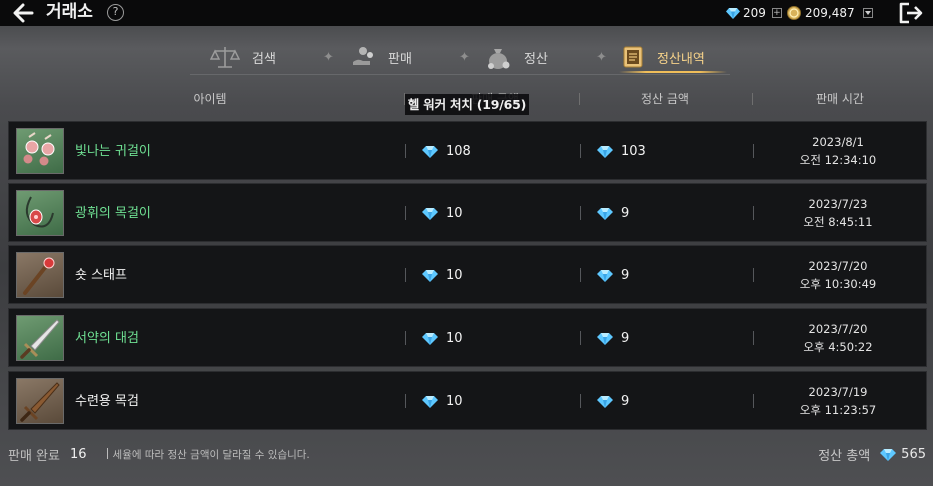 The image size is (933, 486). What do you see at coordinates (39, 276) in the screenshot?
I see `staff-icon` at bounding box center [39, 276].